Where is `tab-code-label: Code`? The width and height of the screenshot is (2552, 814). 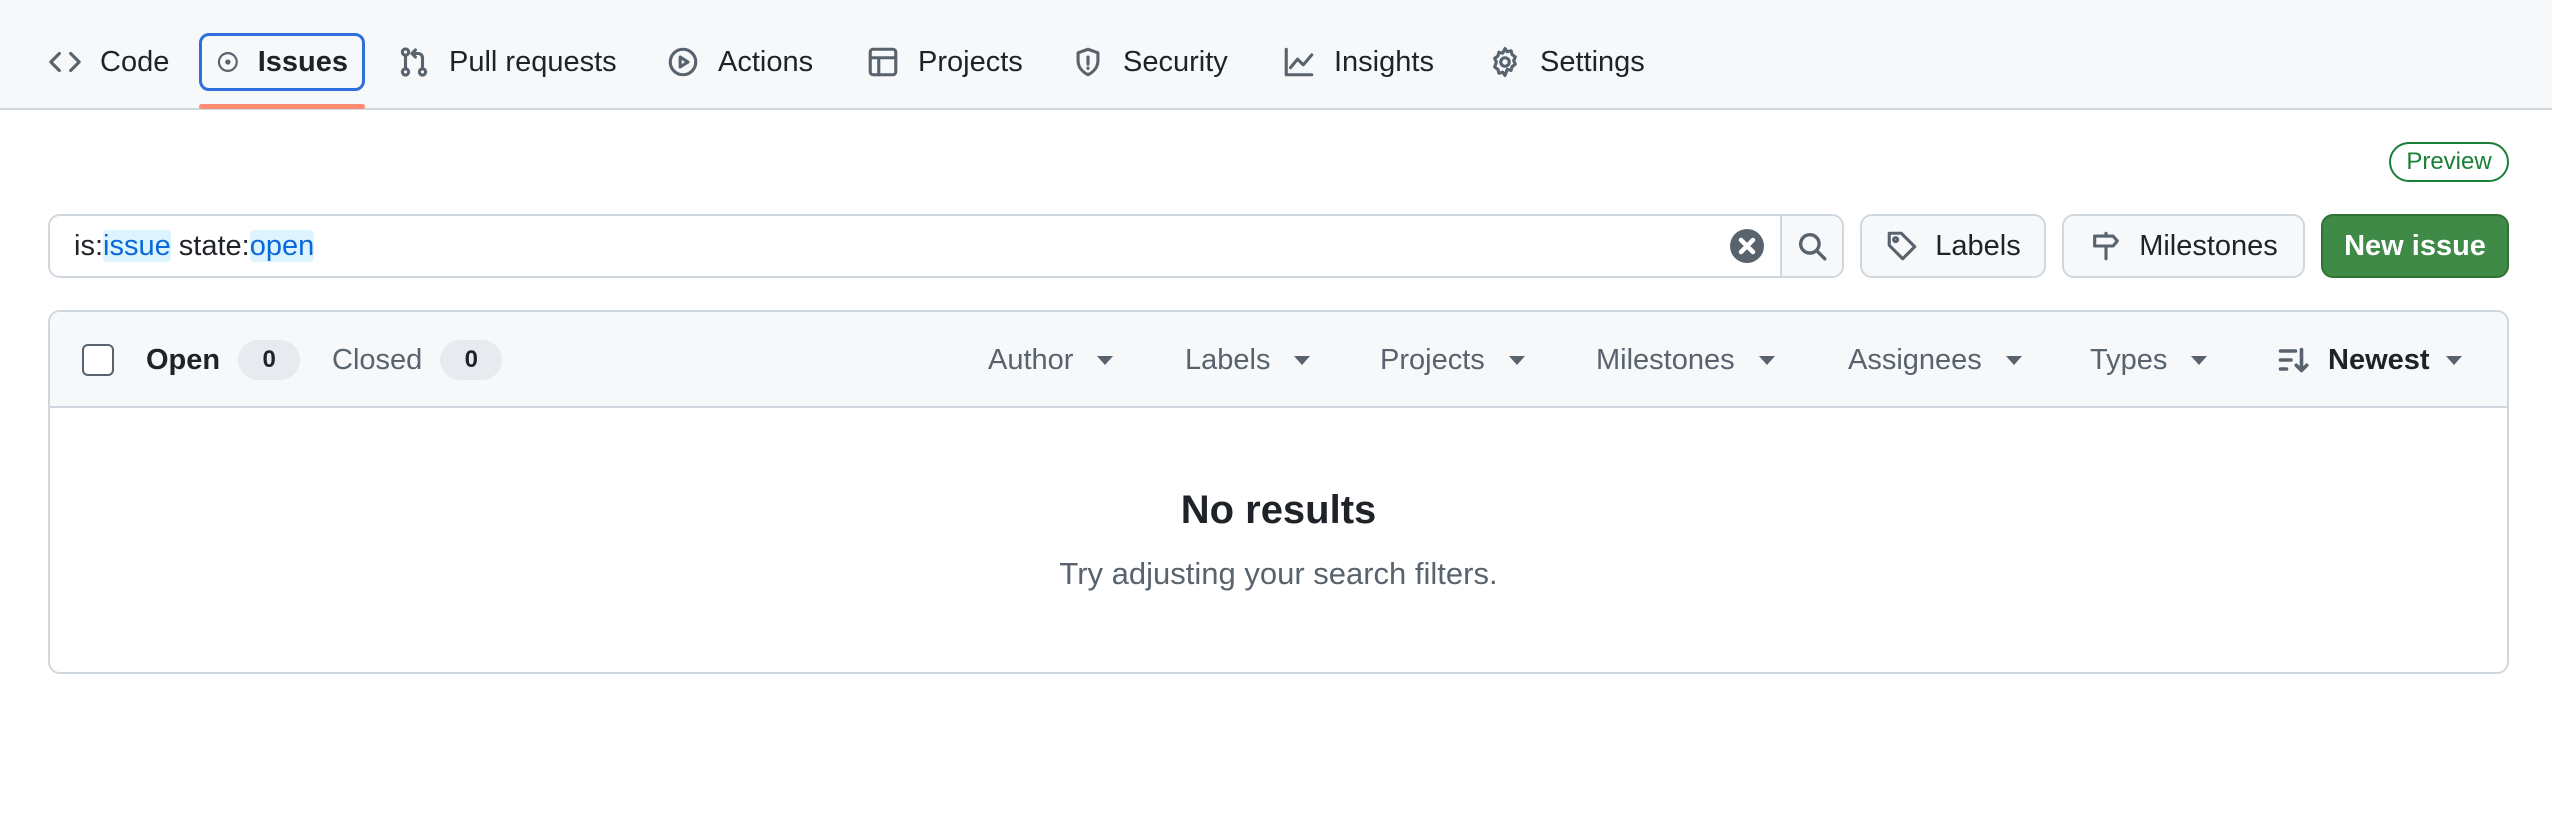
tab-code-label: Code is located at coordinates (135, 61).